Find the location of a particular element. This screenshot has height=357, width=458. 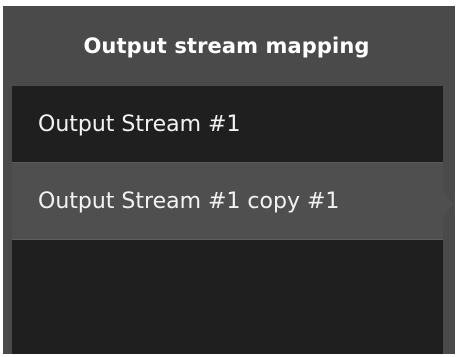

stream-label: Output Stream #1 copy #1 is located at coordinates (189, 201).